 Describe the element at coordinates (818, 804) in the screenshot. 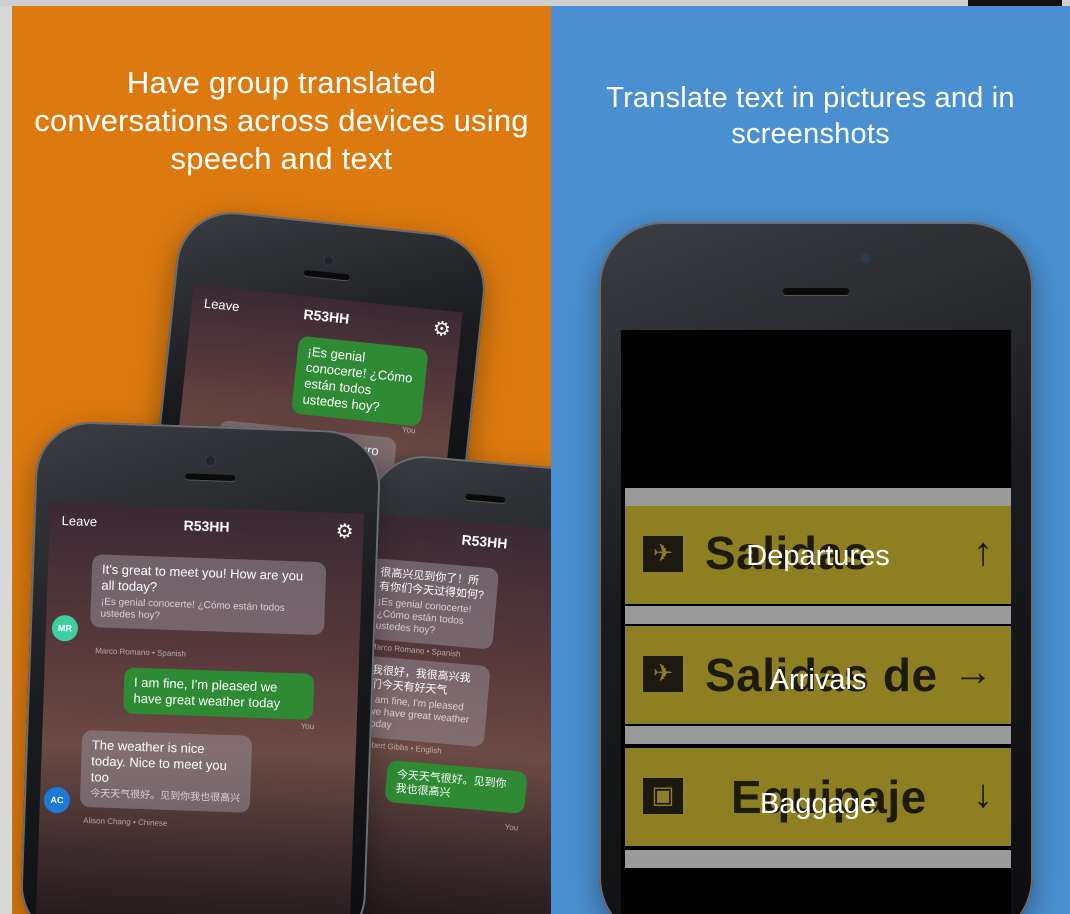

I see `sign-translation: Baggage` at that location.